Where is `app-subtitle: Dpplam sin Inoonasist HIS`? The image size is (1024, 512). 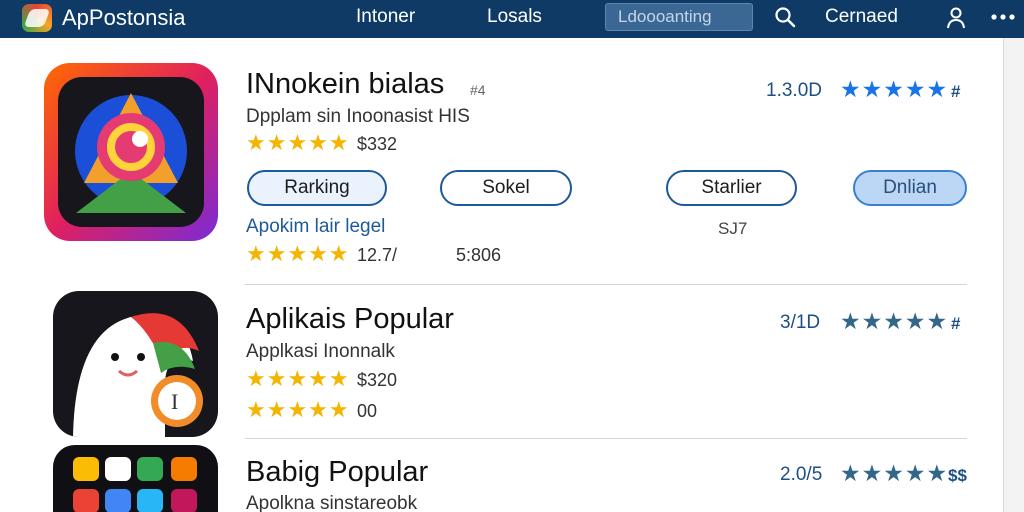 app-subtitle: Dpplam sin Inoonasist HIS is located at coordinates (358, 116).